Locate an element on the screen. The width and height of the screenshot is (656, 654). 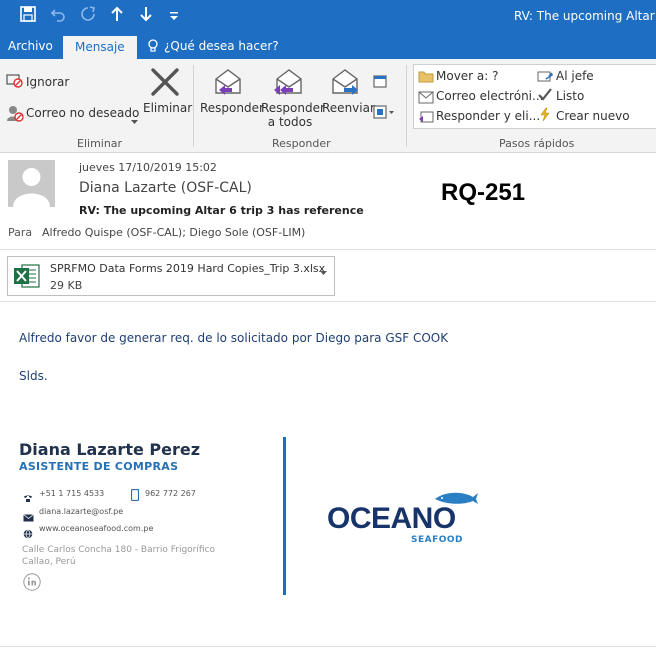
quick-step-to-manager: Al jefe is located at coordinates (575, 76).